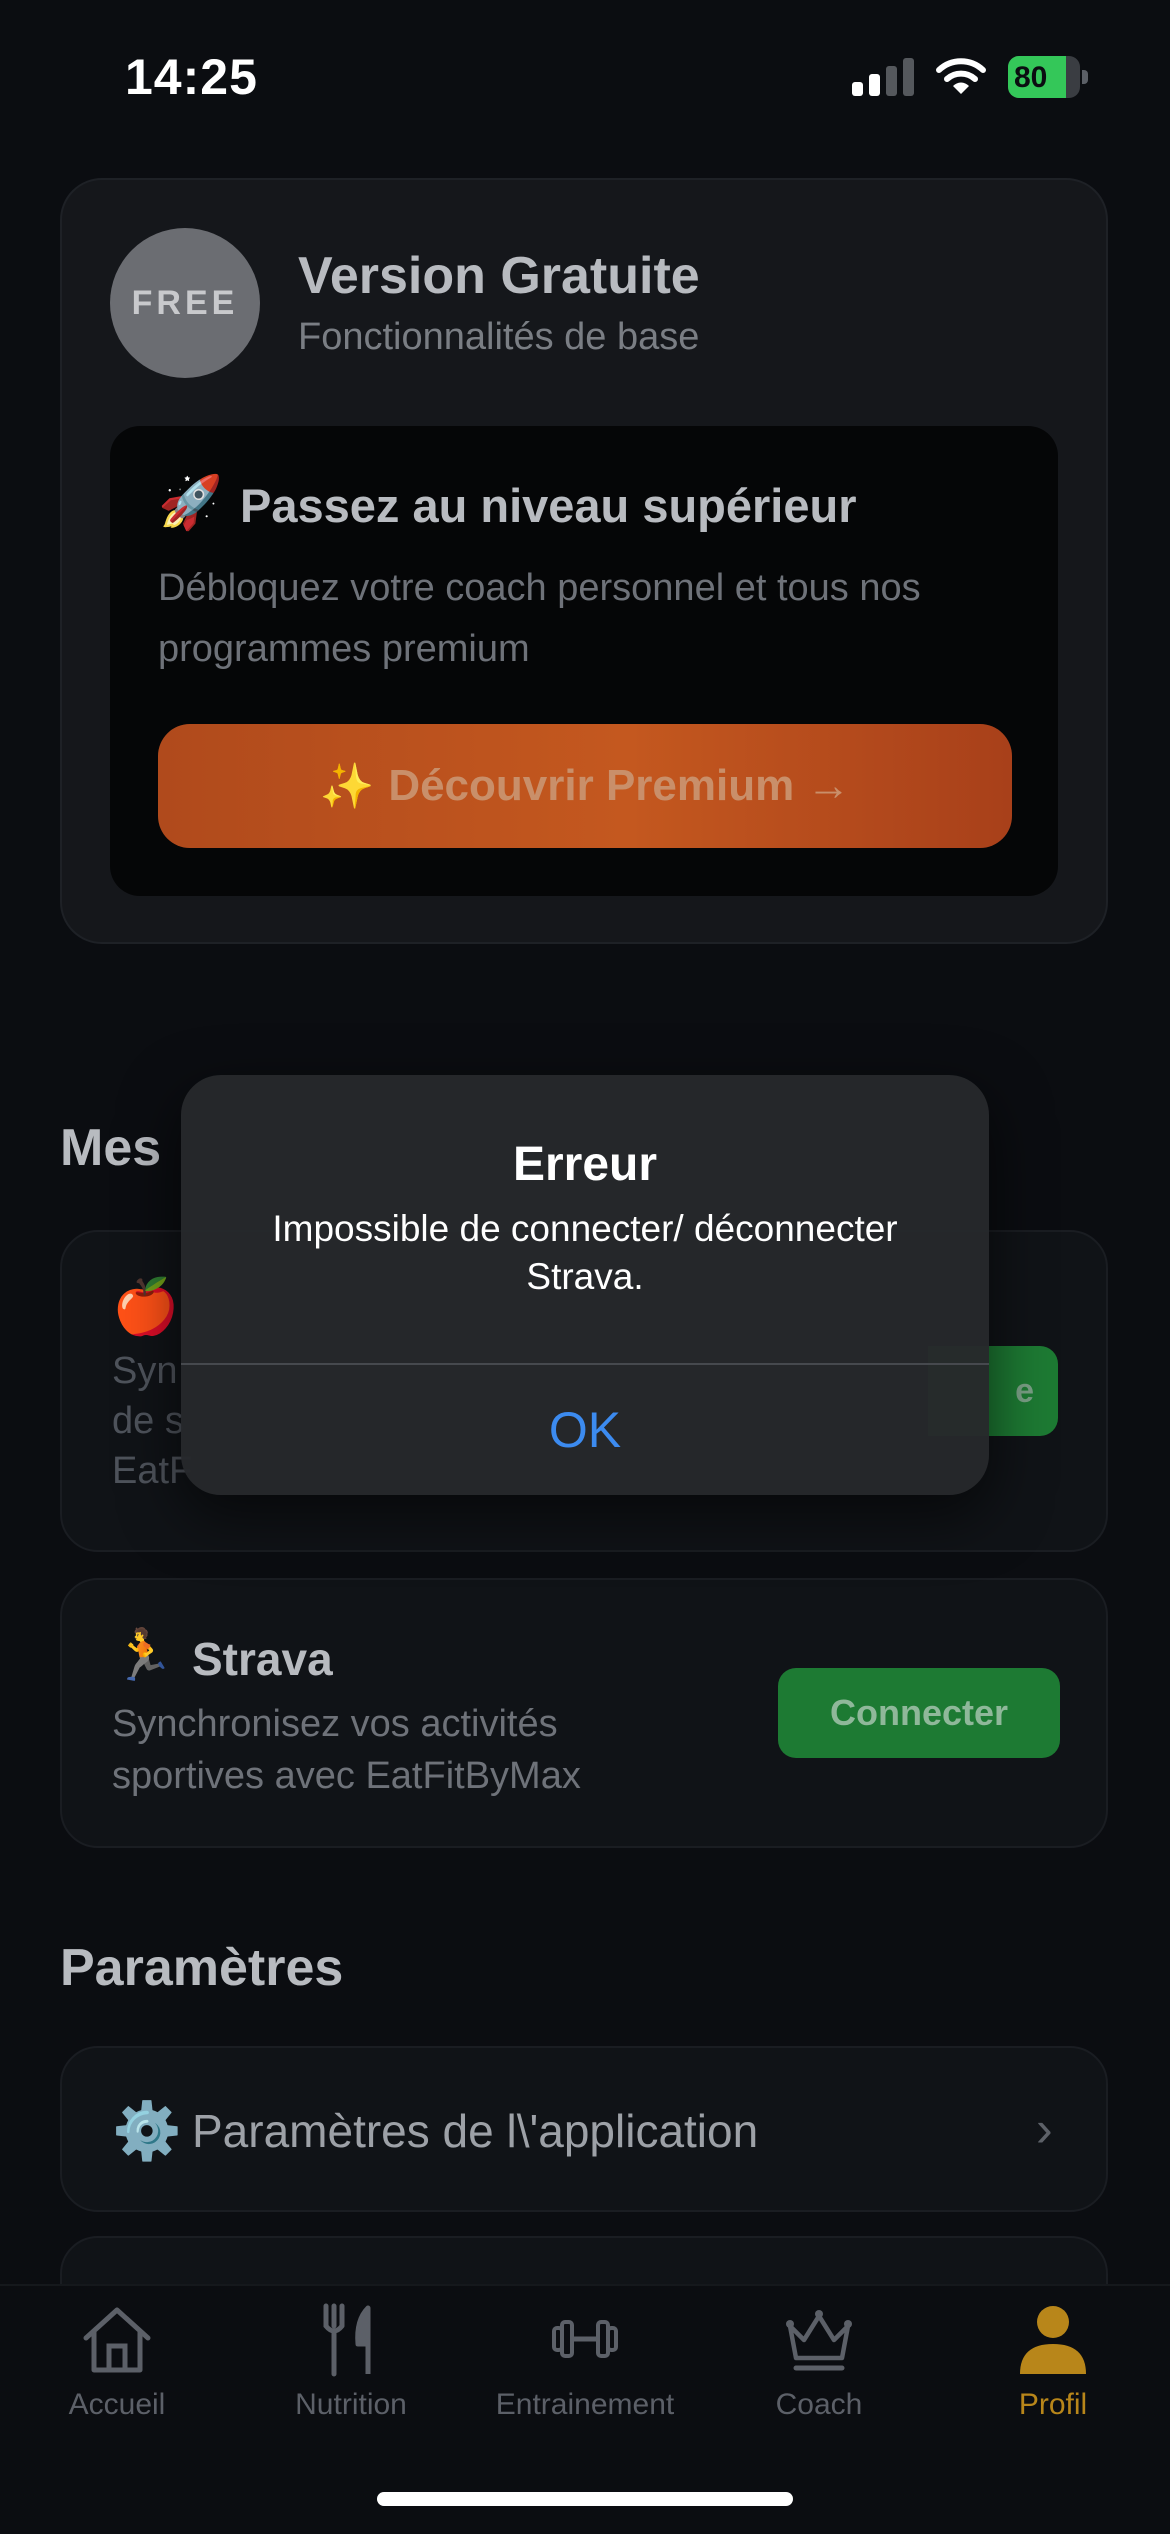 The width and height of the screenshot is (1170, 2534). What do you see at coordinates (499, 276) in the screenshot?
I see `plan-title: Version Gratuite` at bounding box center [499, 276].